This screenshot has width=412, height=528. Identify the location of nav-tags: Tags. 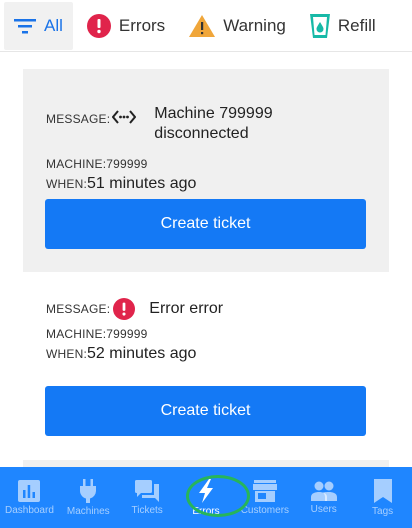
(382, 497).